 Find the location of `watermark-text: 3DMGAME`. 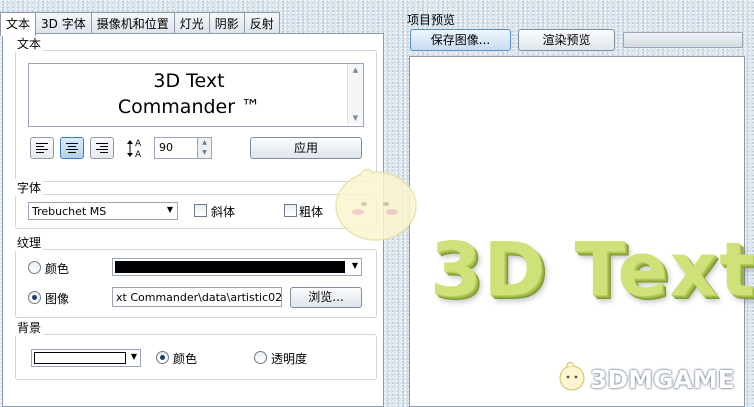

watermark-text: 3DMGAME is located at coordinates (662, 379).